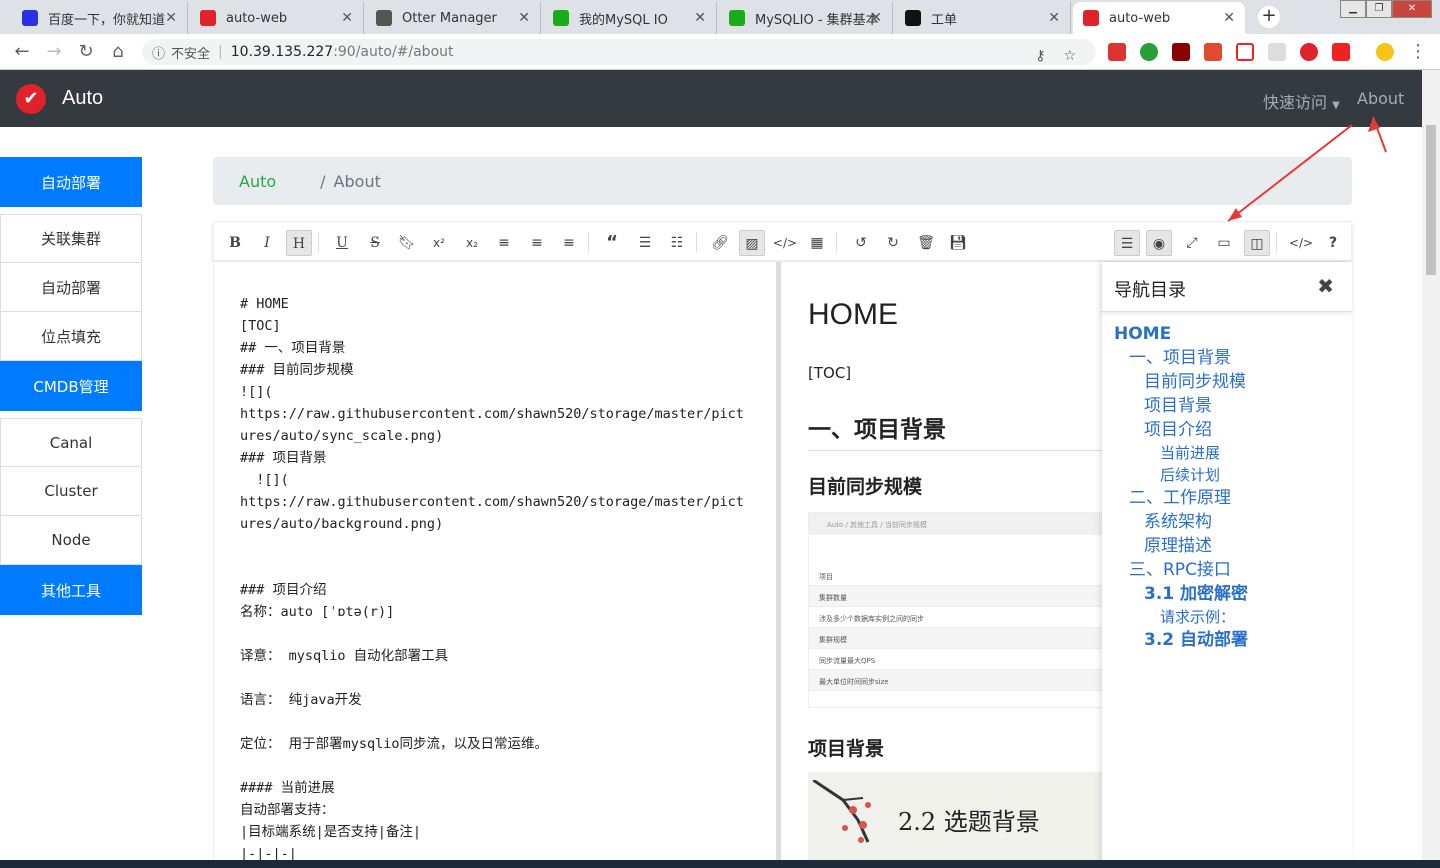 Image resolution: width=1440 pixels, height=868 pixels. I want to click on align-center-icon: ≡, so click(537, 243).